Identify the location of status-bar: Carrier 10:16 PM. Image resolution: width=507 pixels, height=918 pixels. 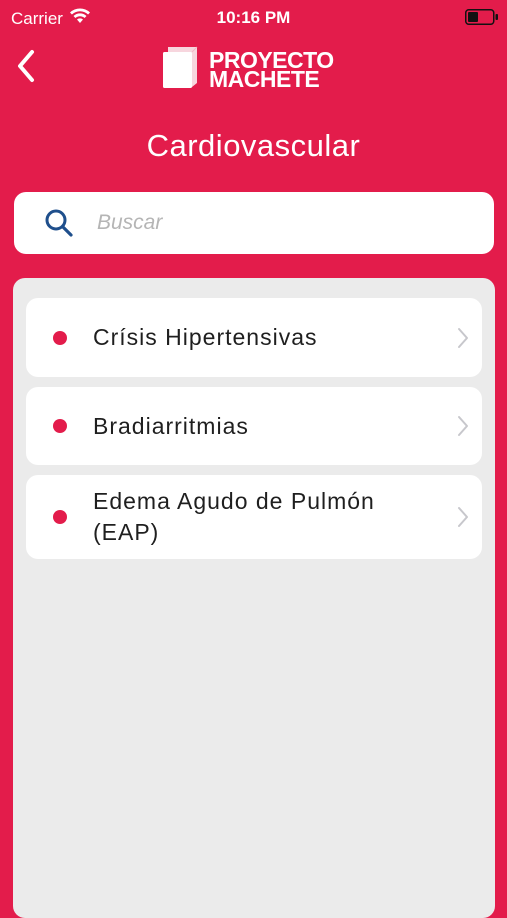
(253, 18).